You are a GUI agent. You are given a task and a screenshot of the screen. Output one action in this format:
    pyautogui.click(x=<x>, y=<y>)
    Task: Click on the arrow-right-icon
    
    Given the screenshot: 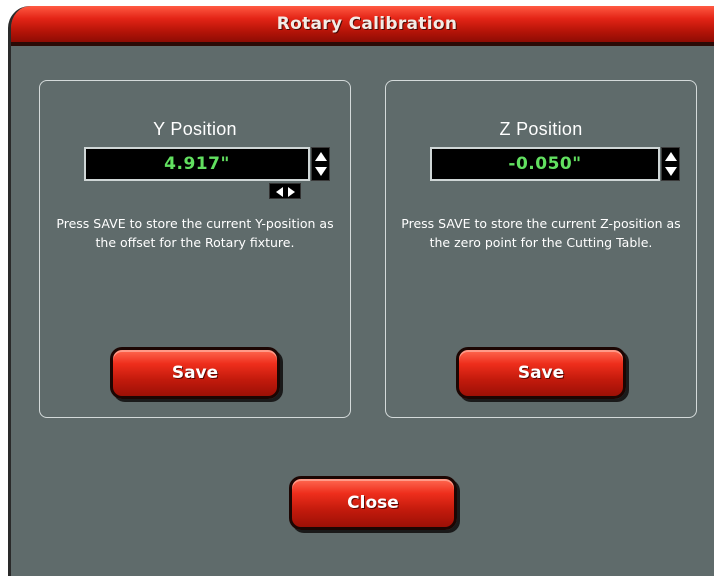 What is the action you would take?
    pyautogui.click(x=291, y=192)
    